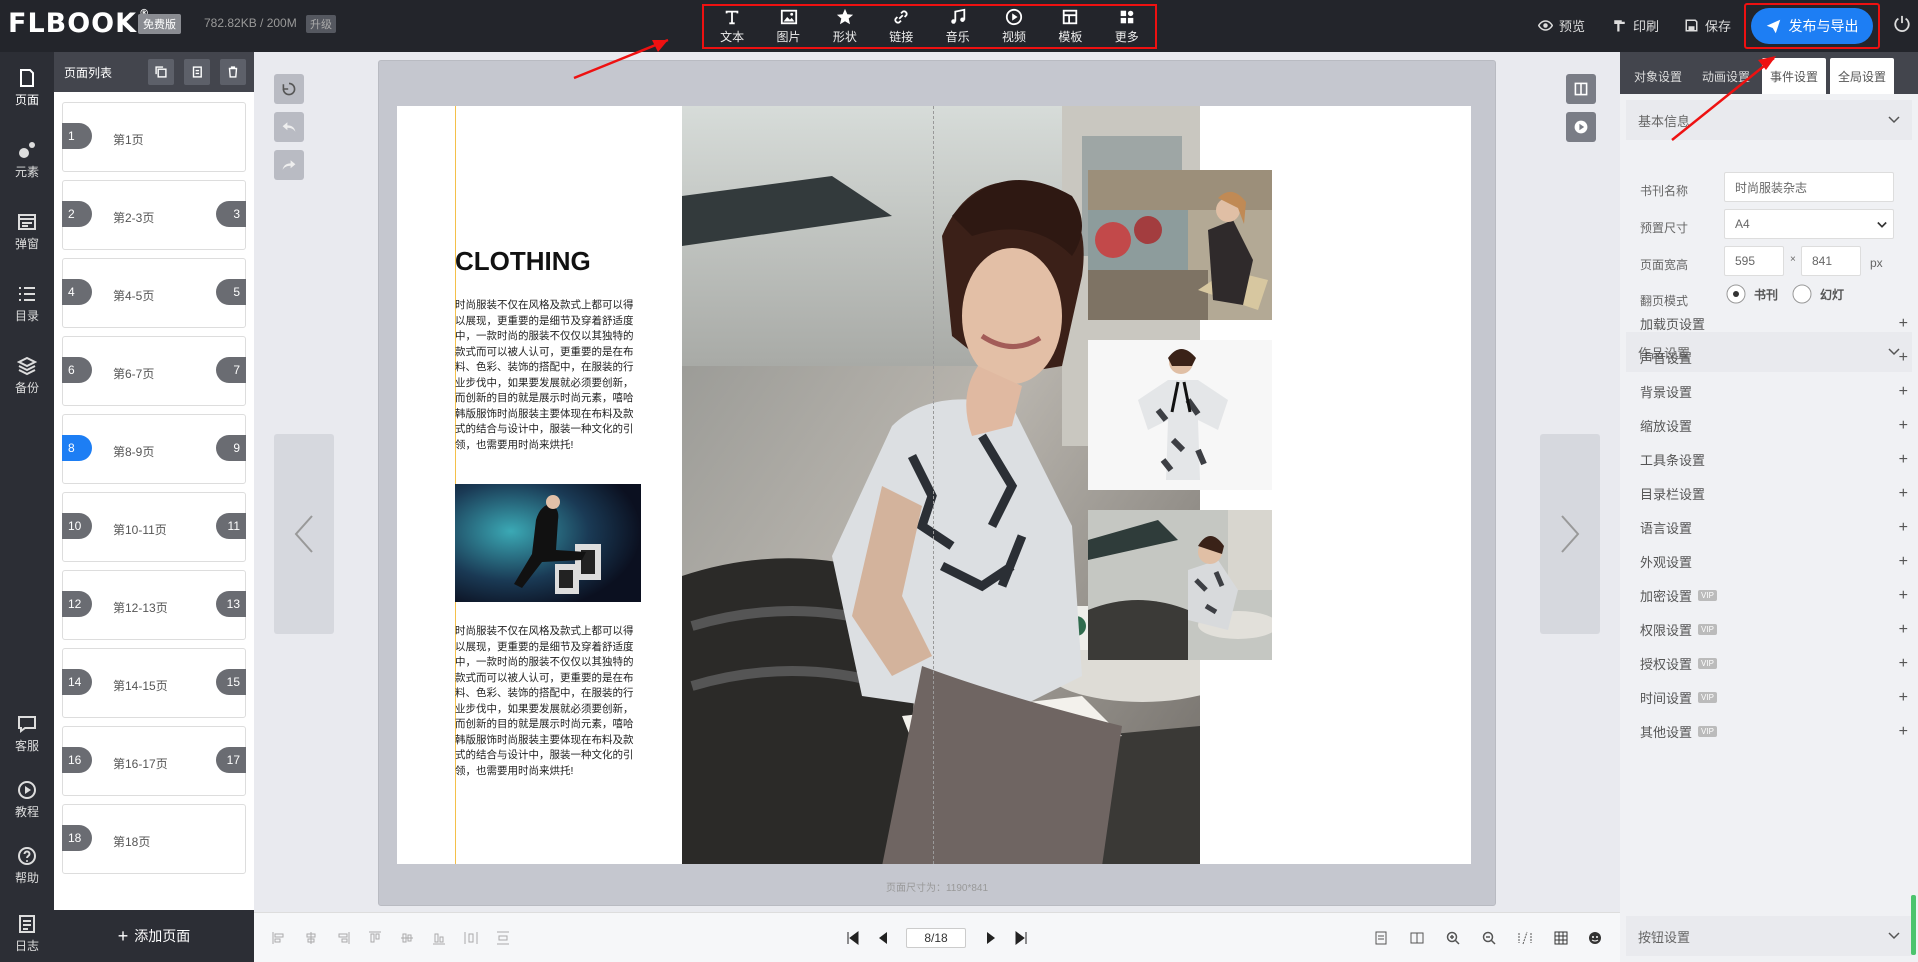  I want to click on nav-pages: 页面, so click(27, 88).